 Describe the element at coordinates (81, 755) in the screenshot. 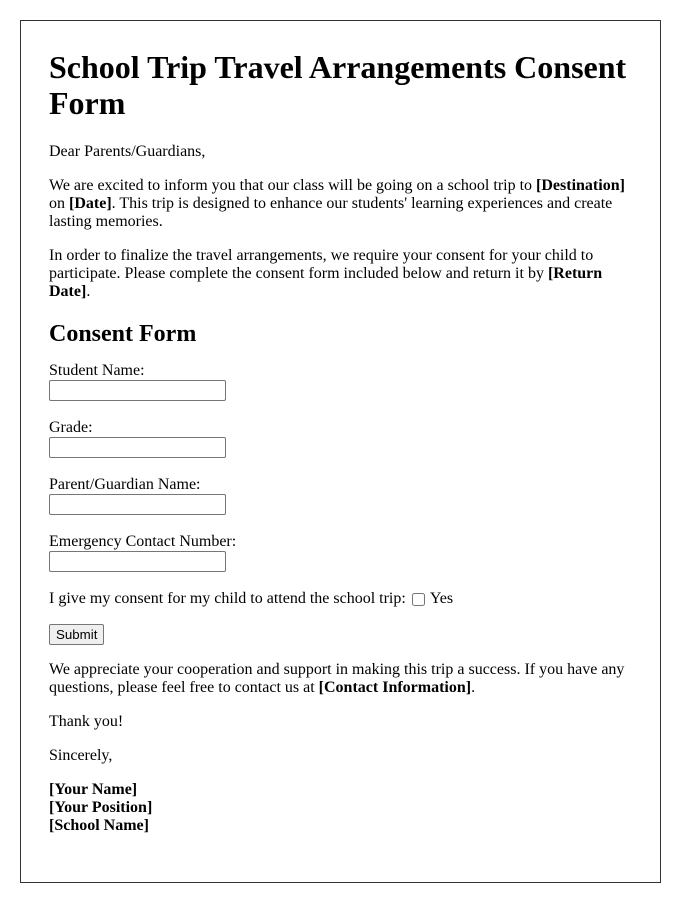

I see `signoff-text: Sincerely,` at that location.